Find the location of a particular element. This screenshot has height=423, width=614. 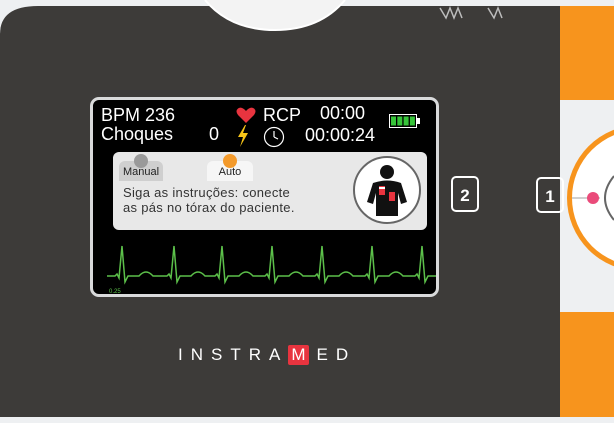

elapsed-timer: 00:00:24 is located at coordinates (340, 135).